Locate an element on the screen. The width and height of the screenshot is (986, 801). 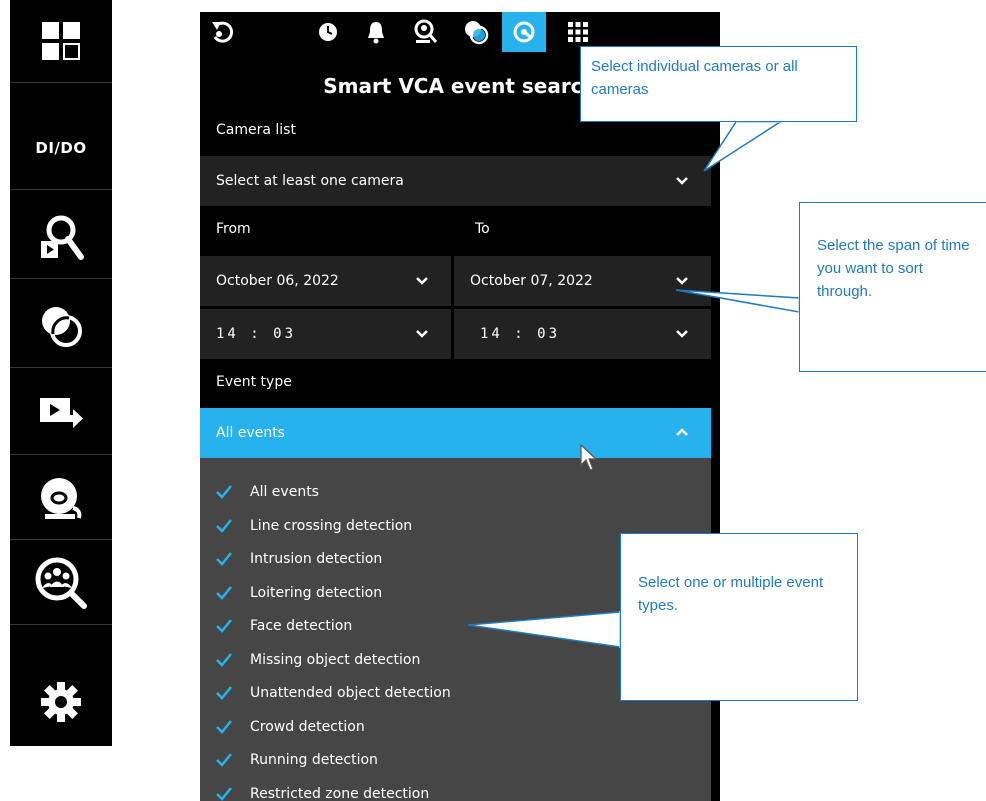
callout-events: Select one or multiple event types. is located at coordinates (739, 617).